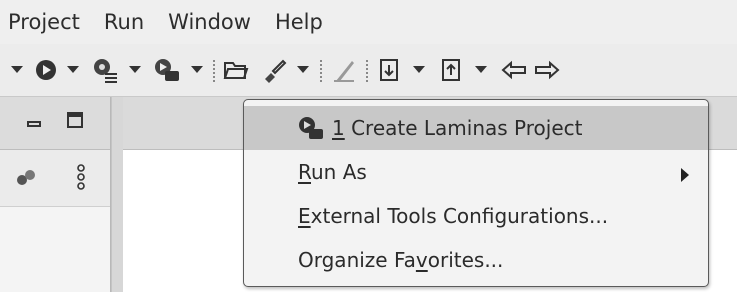 The width and height of the screenshot is (737, 292). I want to click on laminas-project-icon, so click(311, 130).